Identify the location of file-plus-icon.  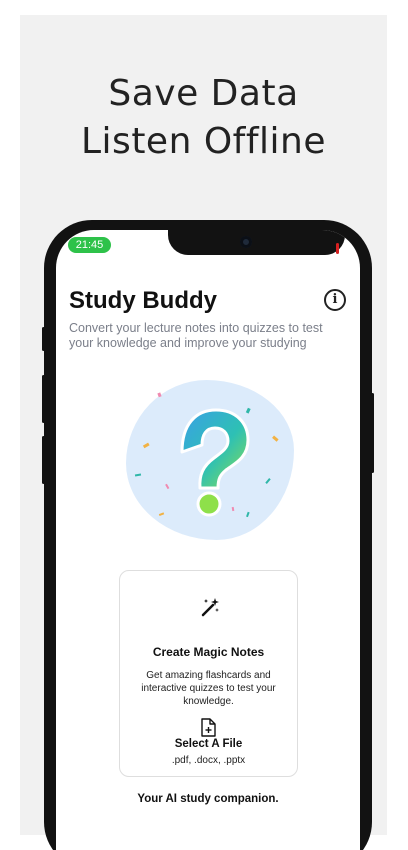
(208, 727).